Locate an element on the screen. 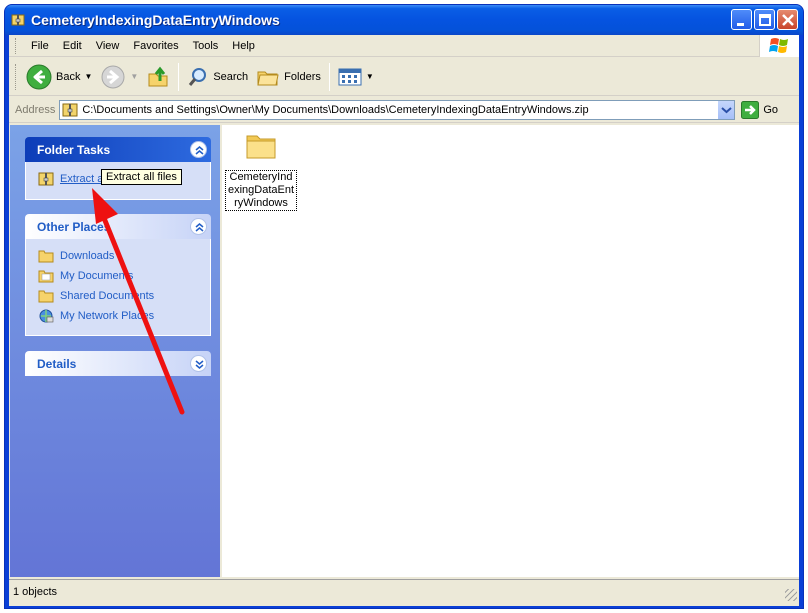 The image size is (808, 613). details-header: Details is located at coordinates (118, 363).